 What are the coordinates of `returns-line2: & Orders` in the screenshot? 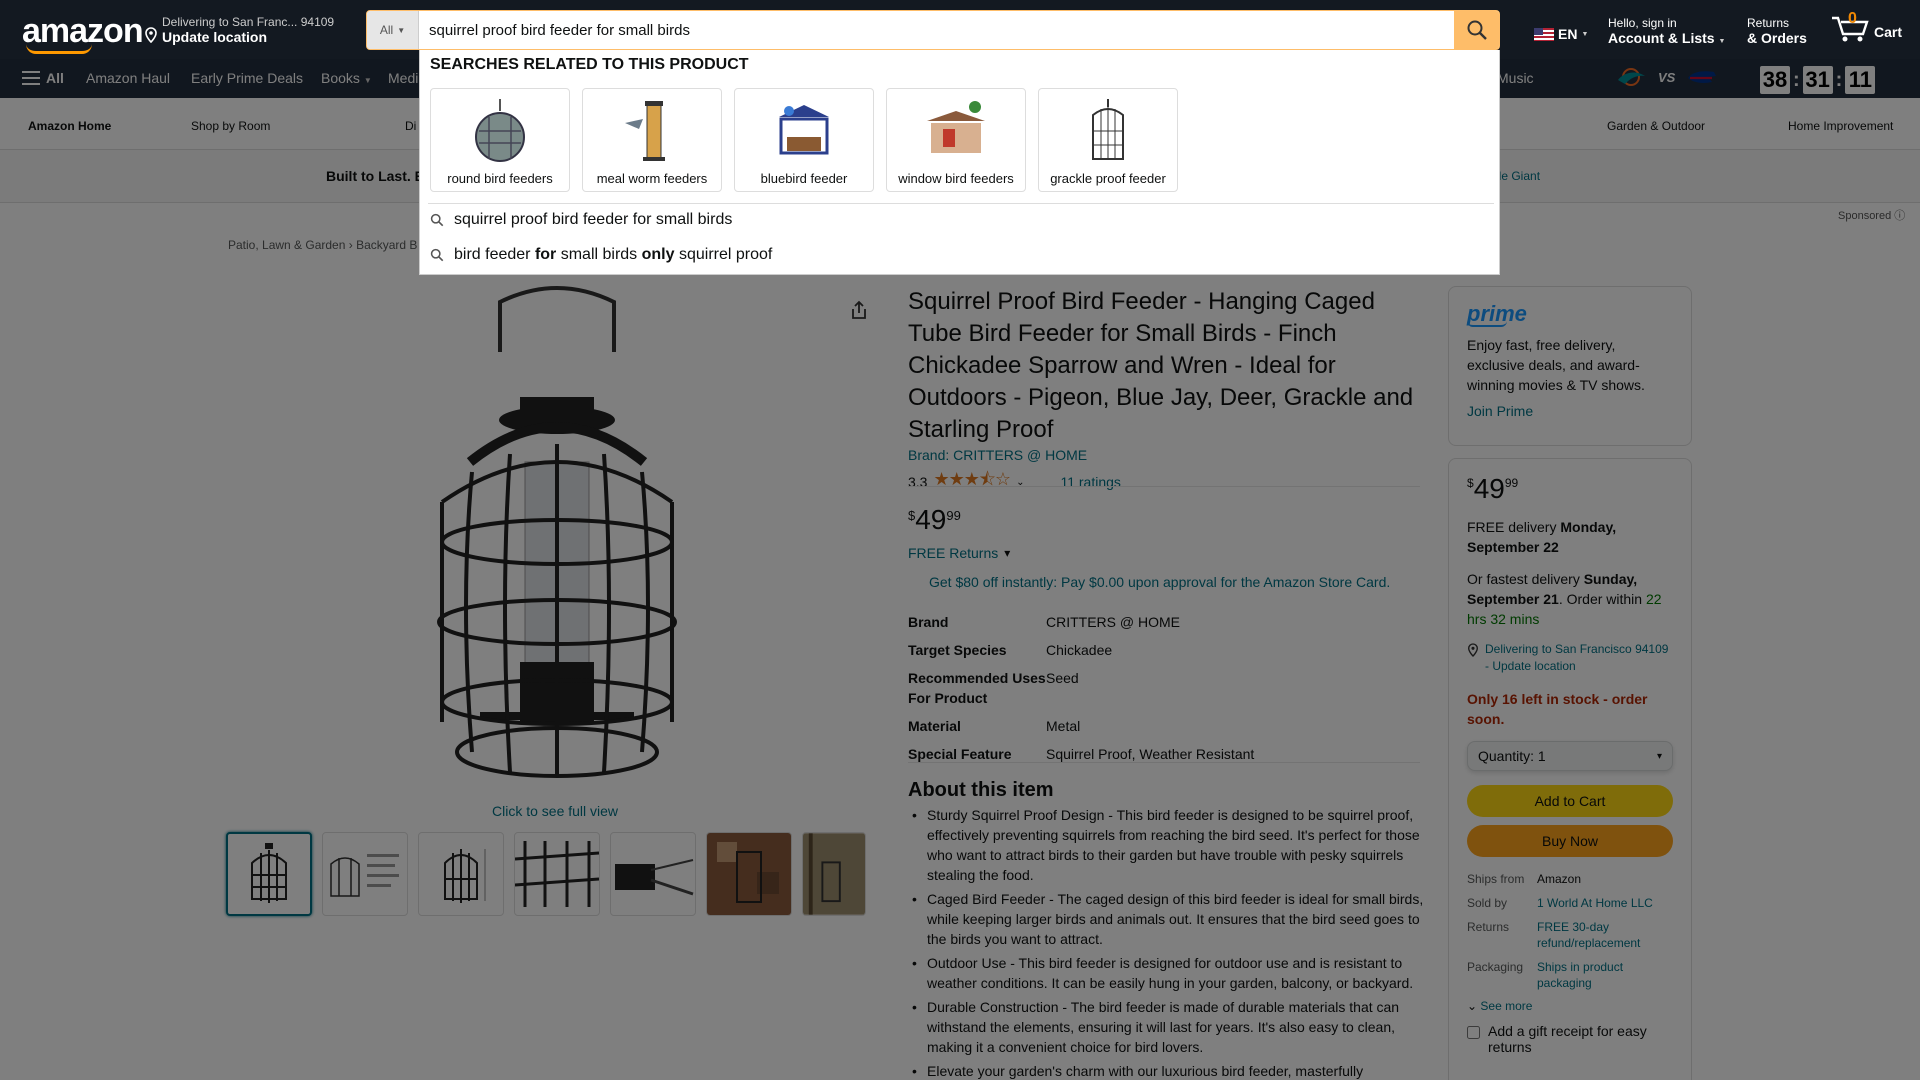 It's located at (1777, 38).